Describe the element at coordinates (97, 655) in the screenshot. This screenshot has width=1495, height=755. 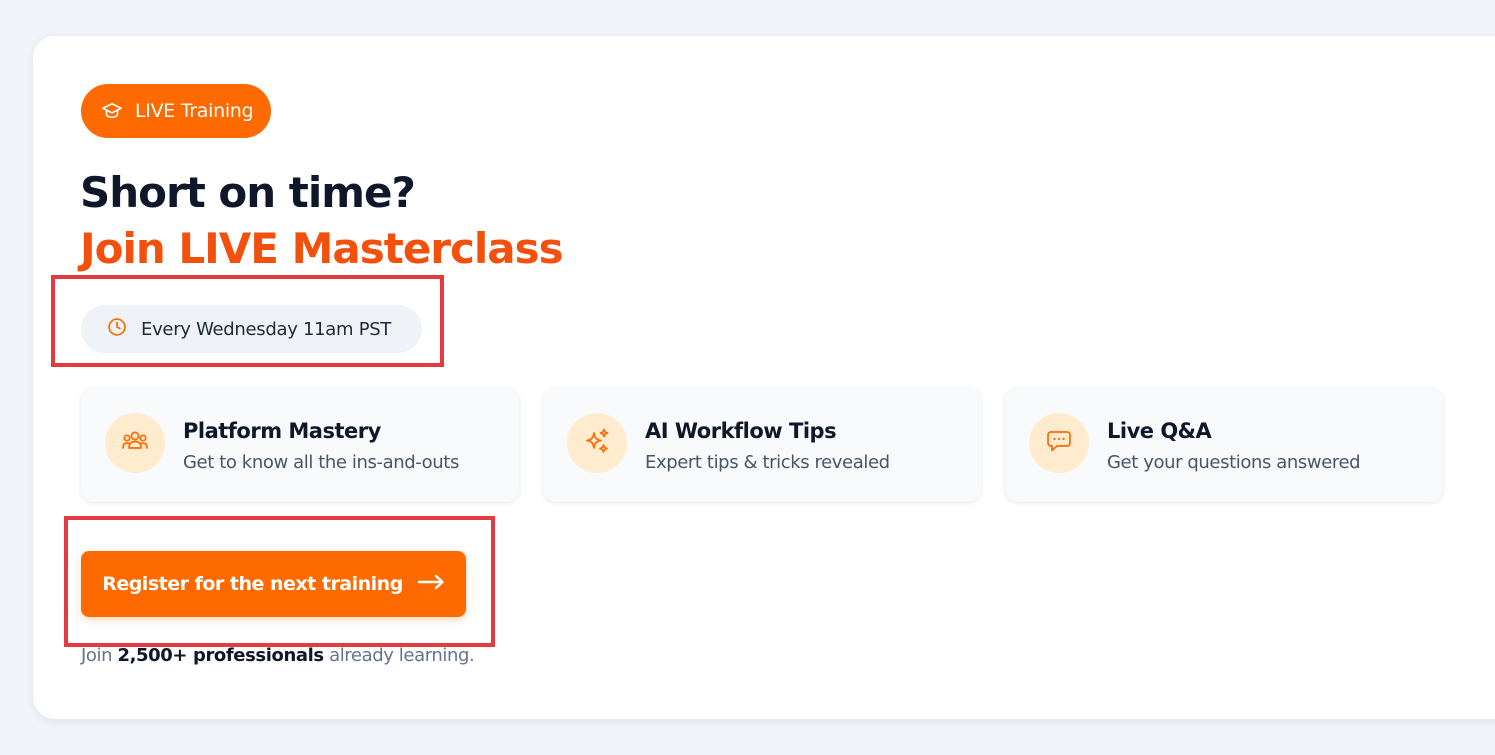
I see `social-proof-prefix: Join` at that location.